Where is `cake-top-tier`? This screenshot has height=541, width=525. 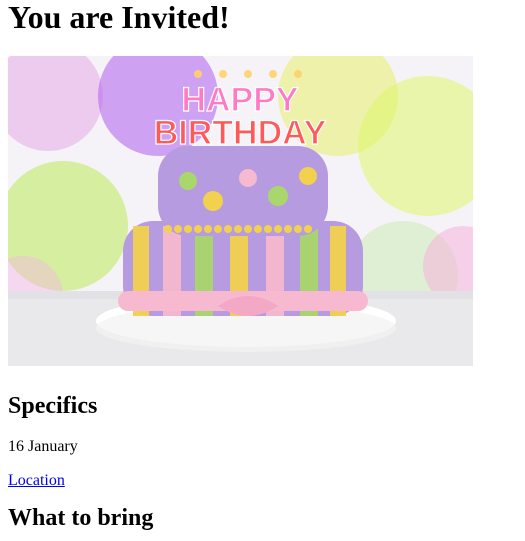 cake-top-tier is located at coordinates (243, 191).